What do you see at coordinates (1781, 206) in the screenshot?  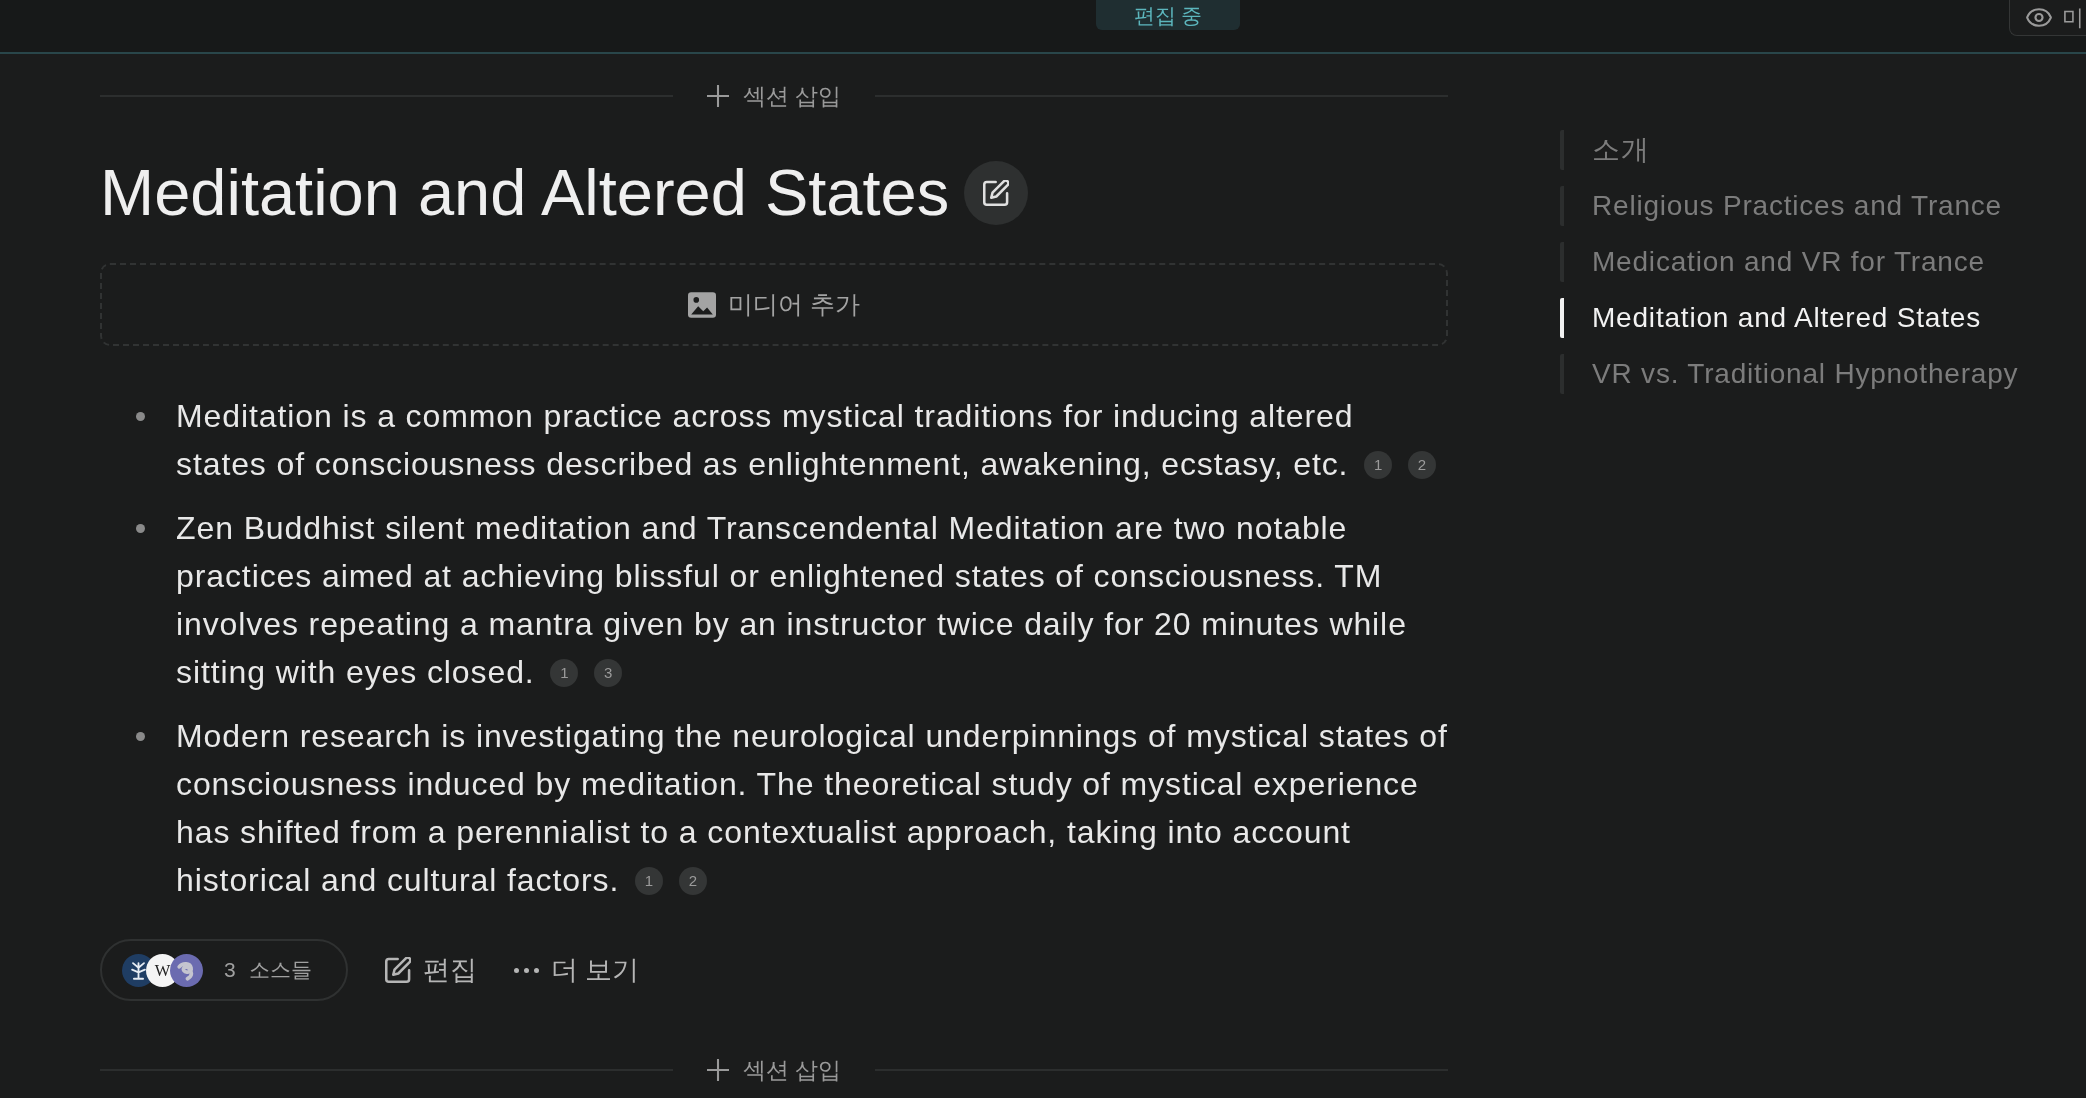 I see `toc-link: Religious Practices and Trance` at bounding box center [1781, 206].